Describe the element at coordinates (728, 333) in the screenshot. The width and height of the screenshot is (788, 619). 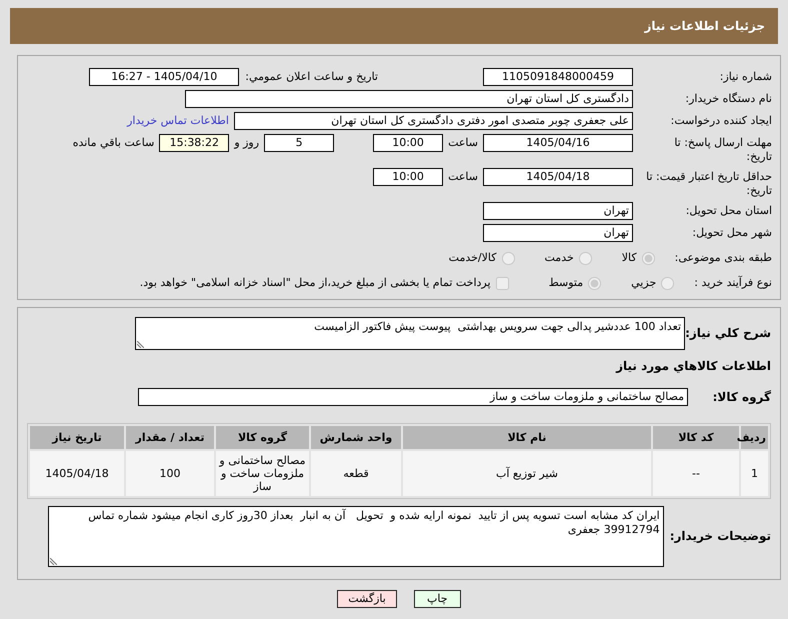
I see `field-label: شرح کلي نیاز:` at that location.